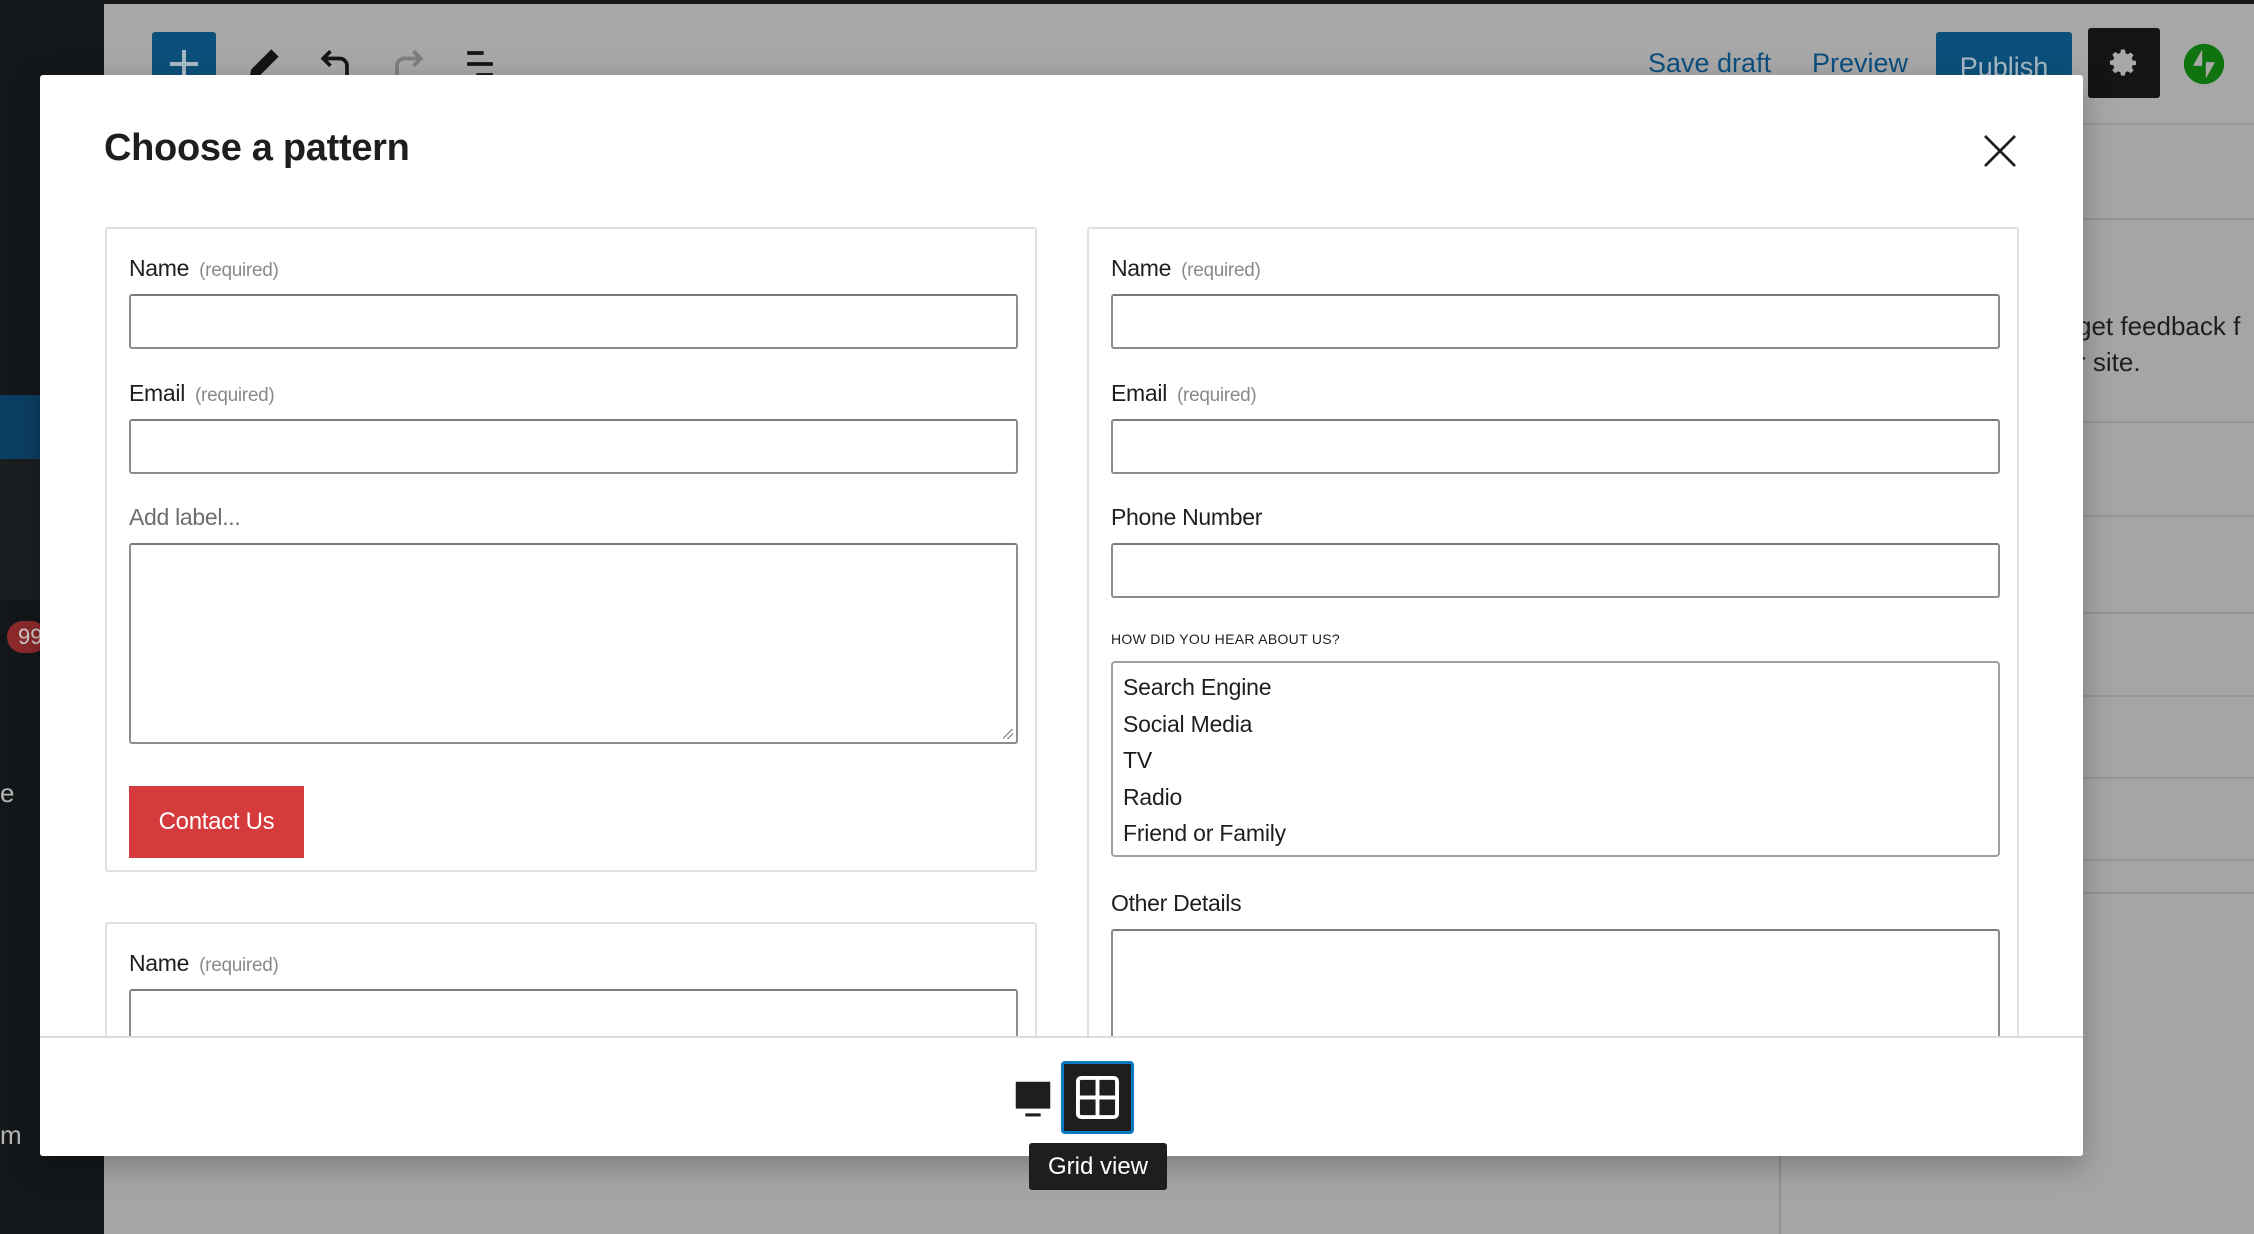 This screenshot has width=2254, height=1234. What do you see at coordinates (1187, 517) in the screenshot?
I see `field-label: Phone Number` at bounding box center [1187, 517].